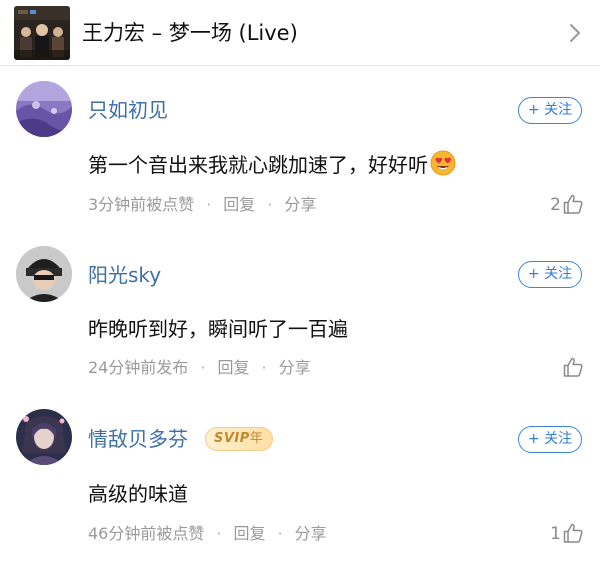 Image resolution: width=600 pixels, height=565 pixels. I want to click on comment-time: 46分钟前被点赞, so click(146, 533).